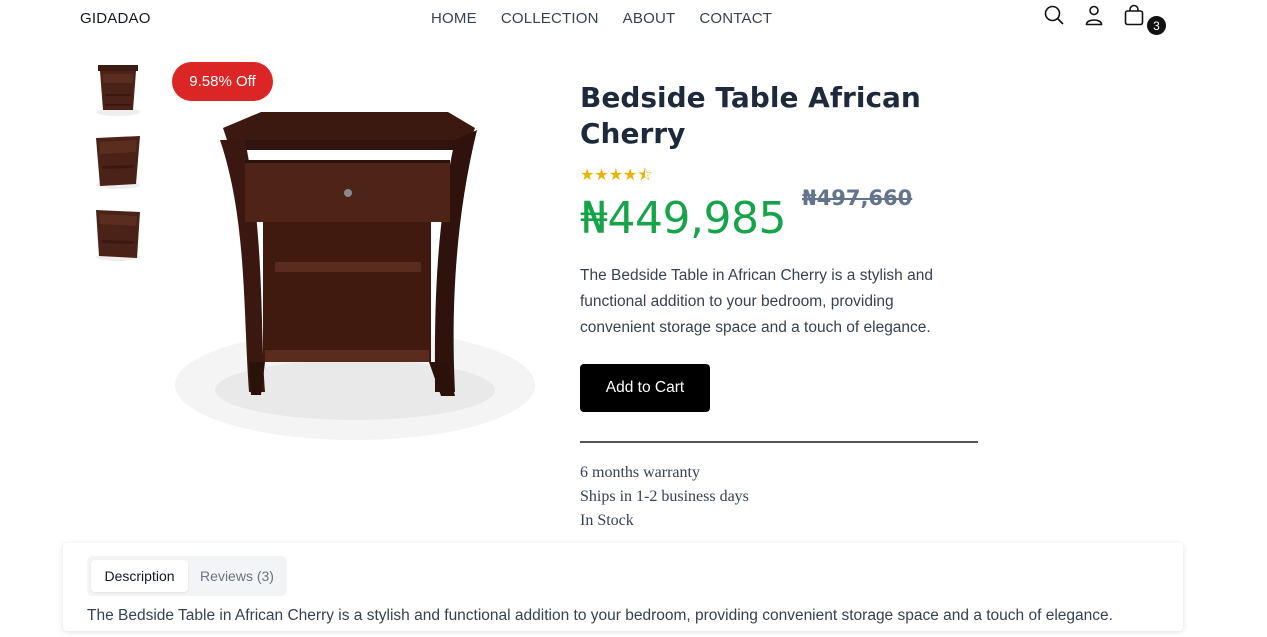  What do you see at coordinates (139, 576) in the screenshot?
I see `tab-description: Description` at bounding box center [139, 576].